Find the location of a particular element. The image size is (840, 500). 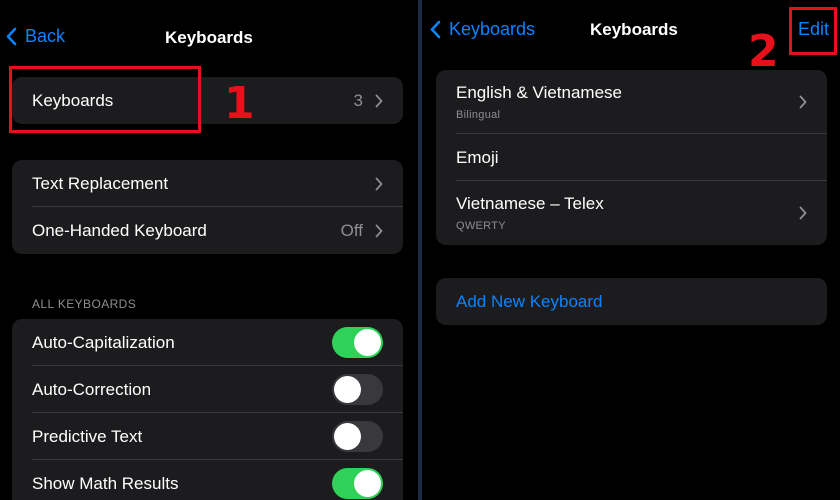

auto-capitalization-toggle is located at coordinates (357, 342).